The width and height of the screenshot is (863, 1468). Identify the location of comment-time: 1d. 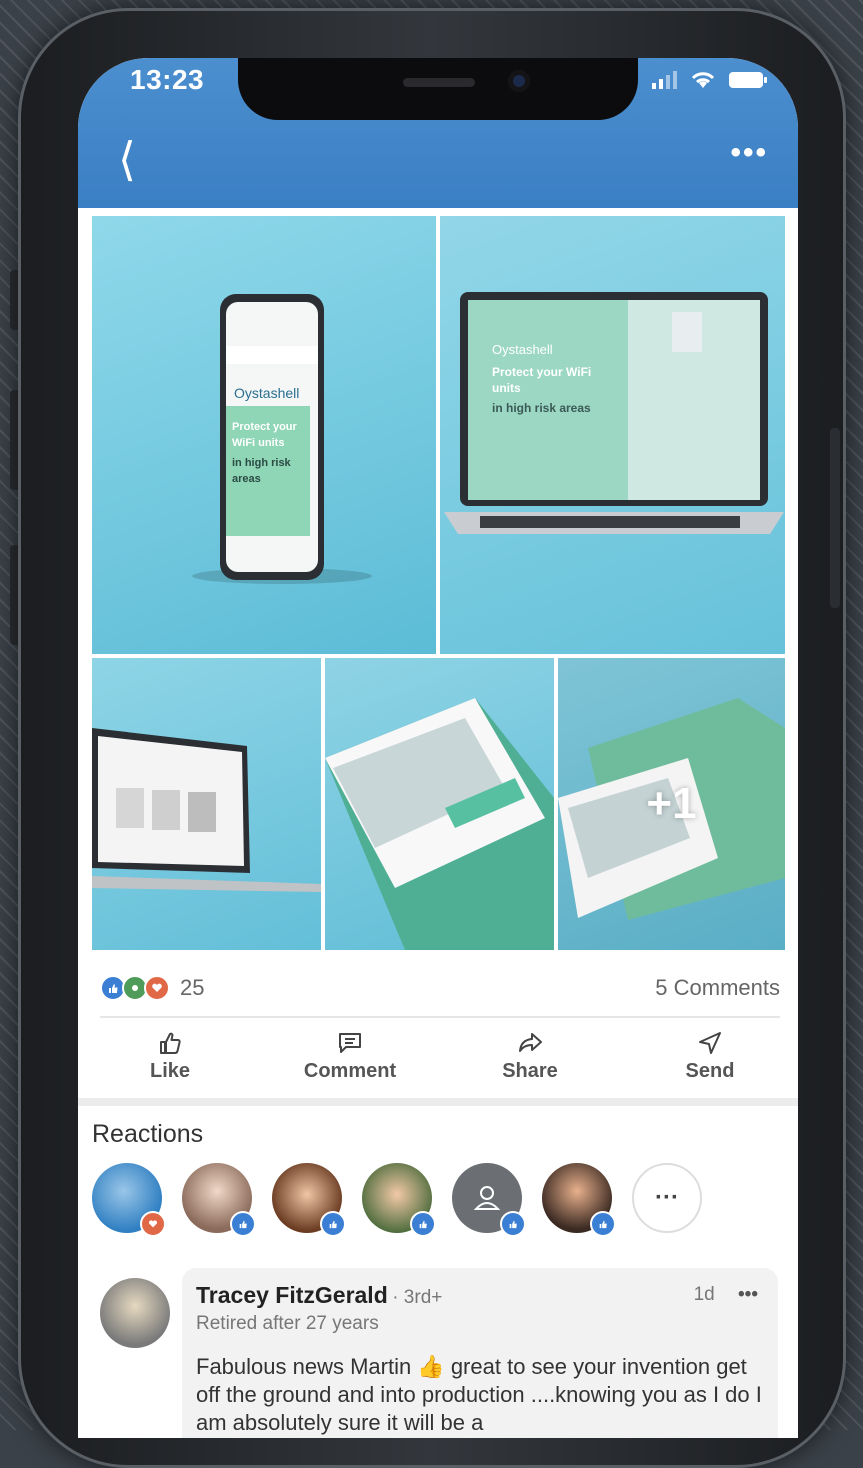
(704, 1294).